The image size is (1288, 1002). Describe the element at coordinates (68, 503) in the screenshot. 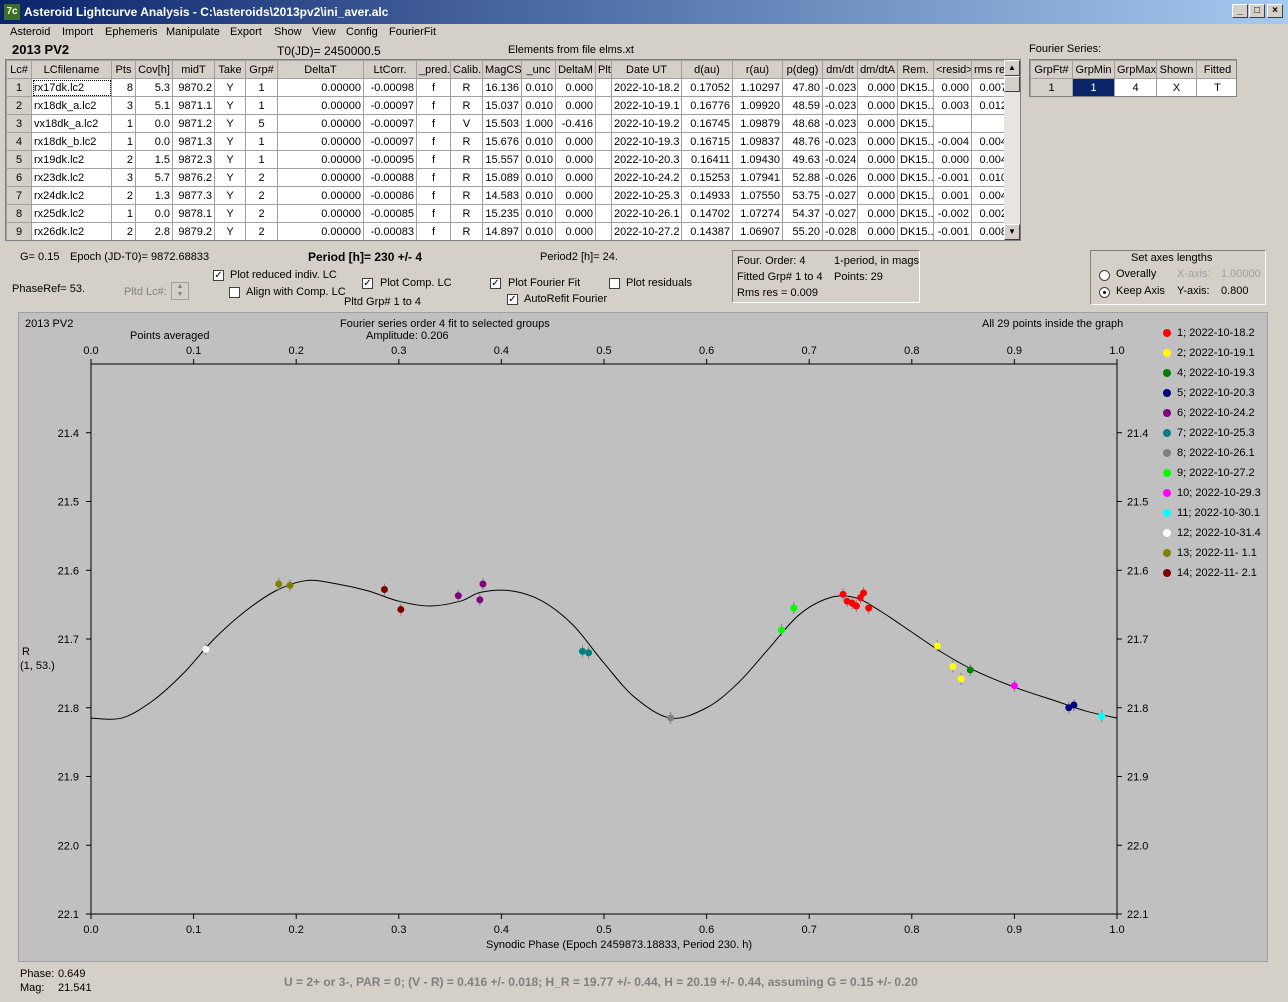

I see `y-tick-label: 21.5` at that location.